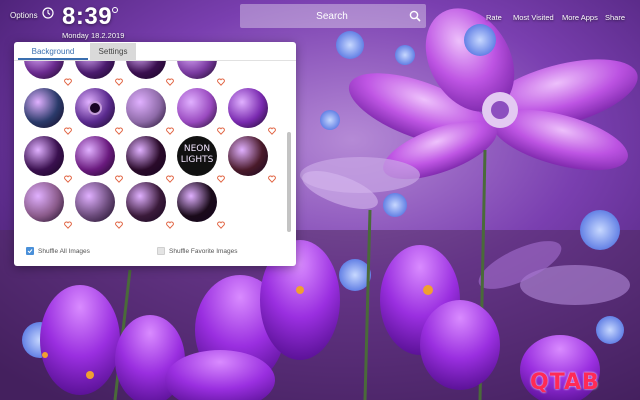 This screenshot has height=400, width=640. Describe the element at coordinates (115, 10) in the screenshot. I see `clock-format-icon` at that location.